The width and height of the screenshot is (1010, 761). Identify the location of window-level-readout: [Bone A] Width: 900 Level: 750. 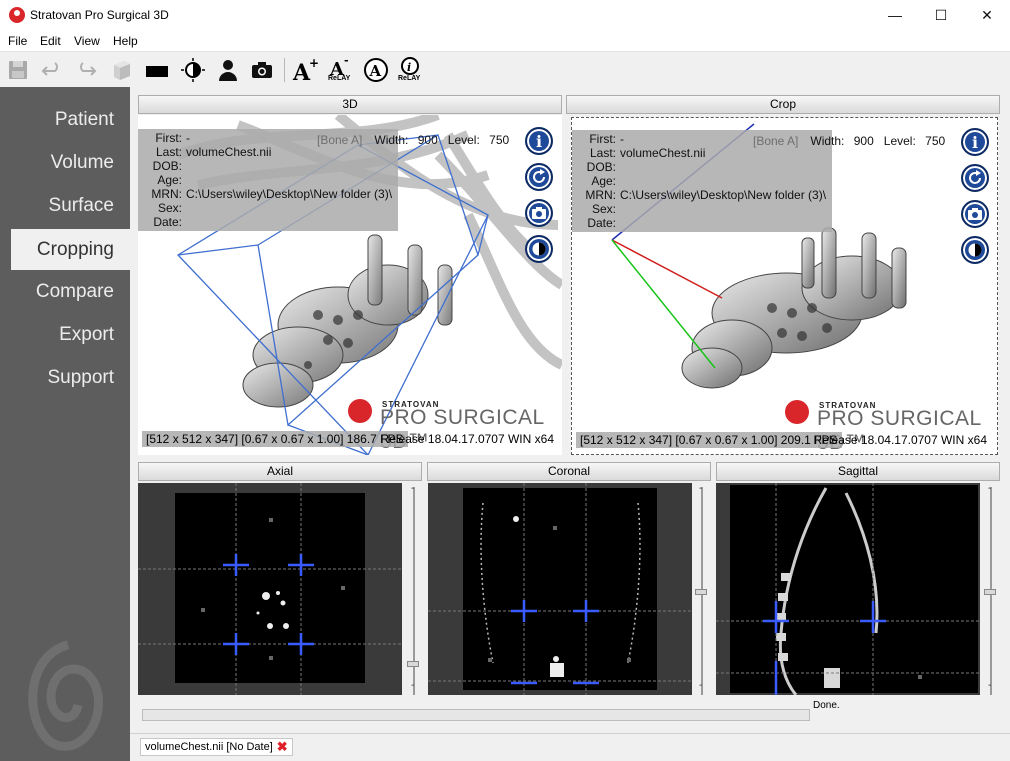
(849, 141).